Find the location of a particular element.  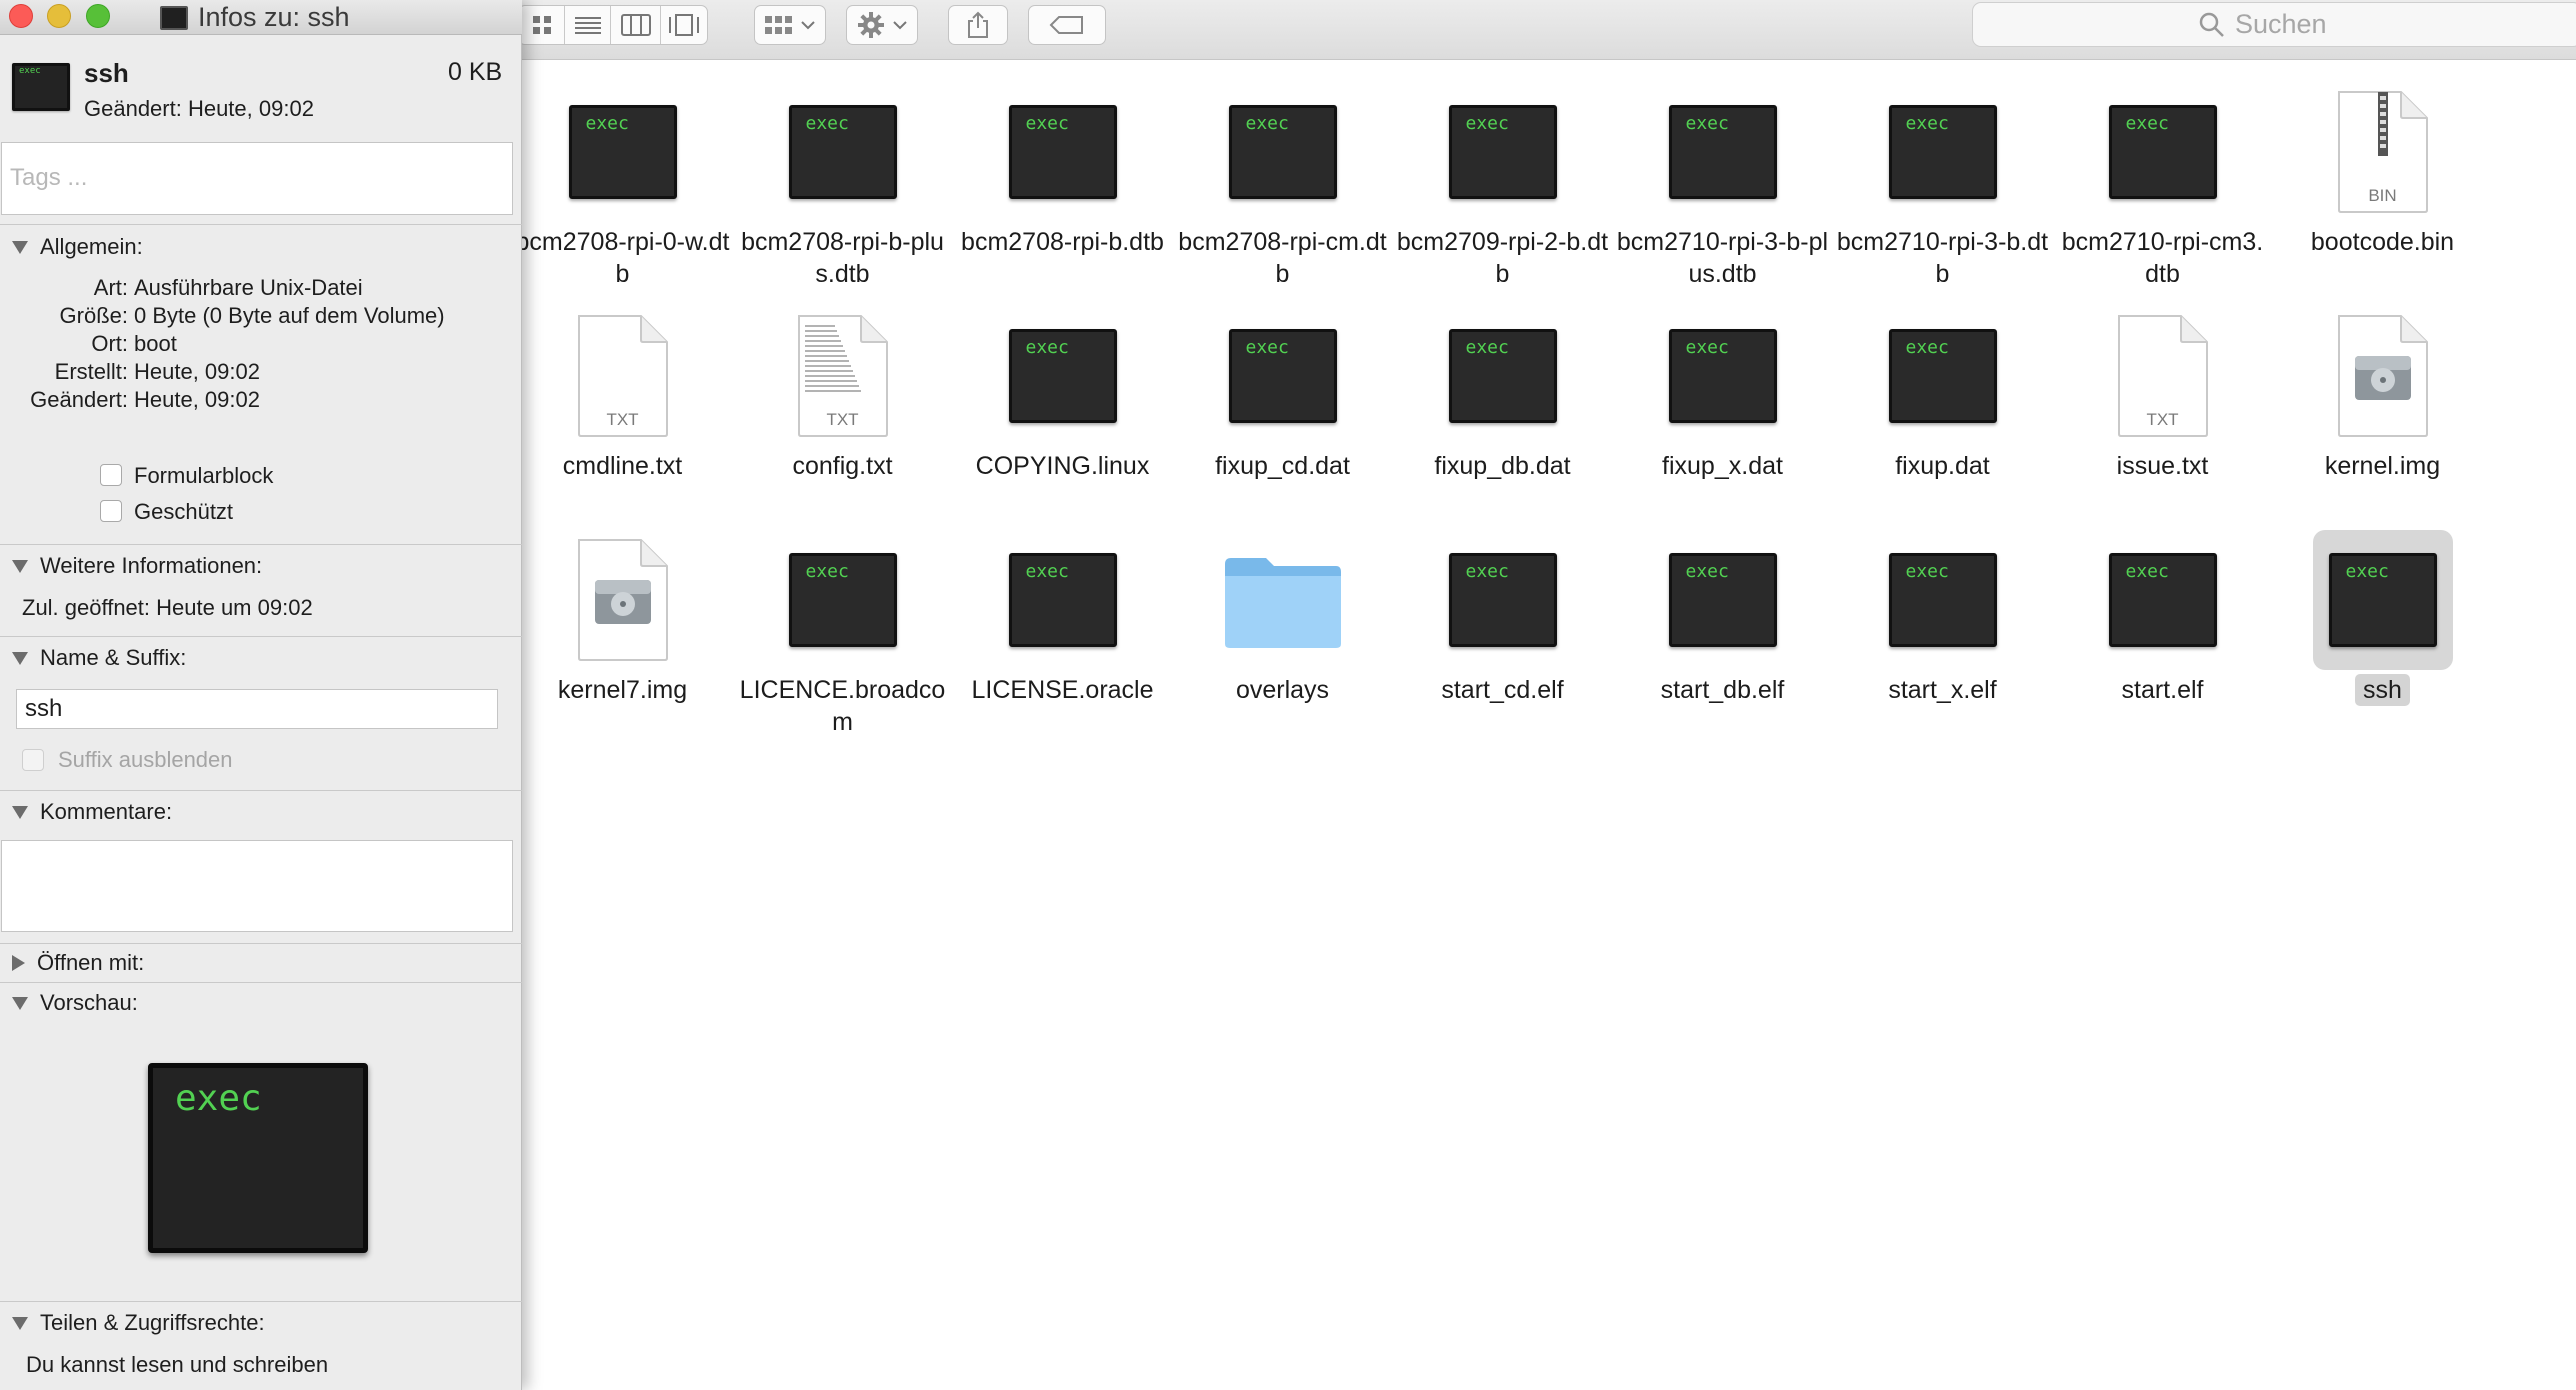

exec-badge: exec is located at coordinates (30, 71).